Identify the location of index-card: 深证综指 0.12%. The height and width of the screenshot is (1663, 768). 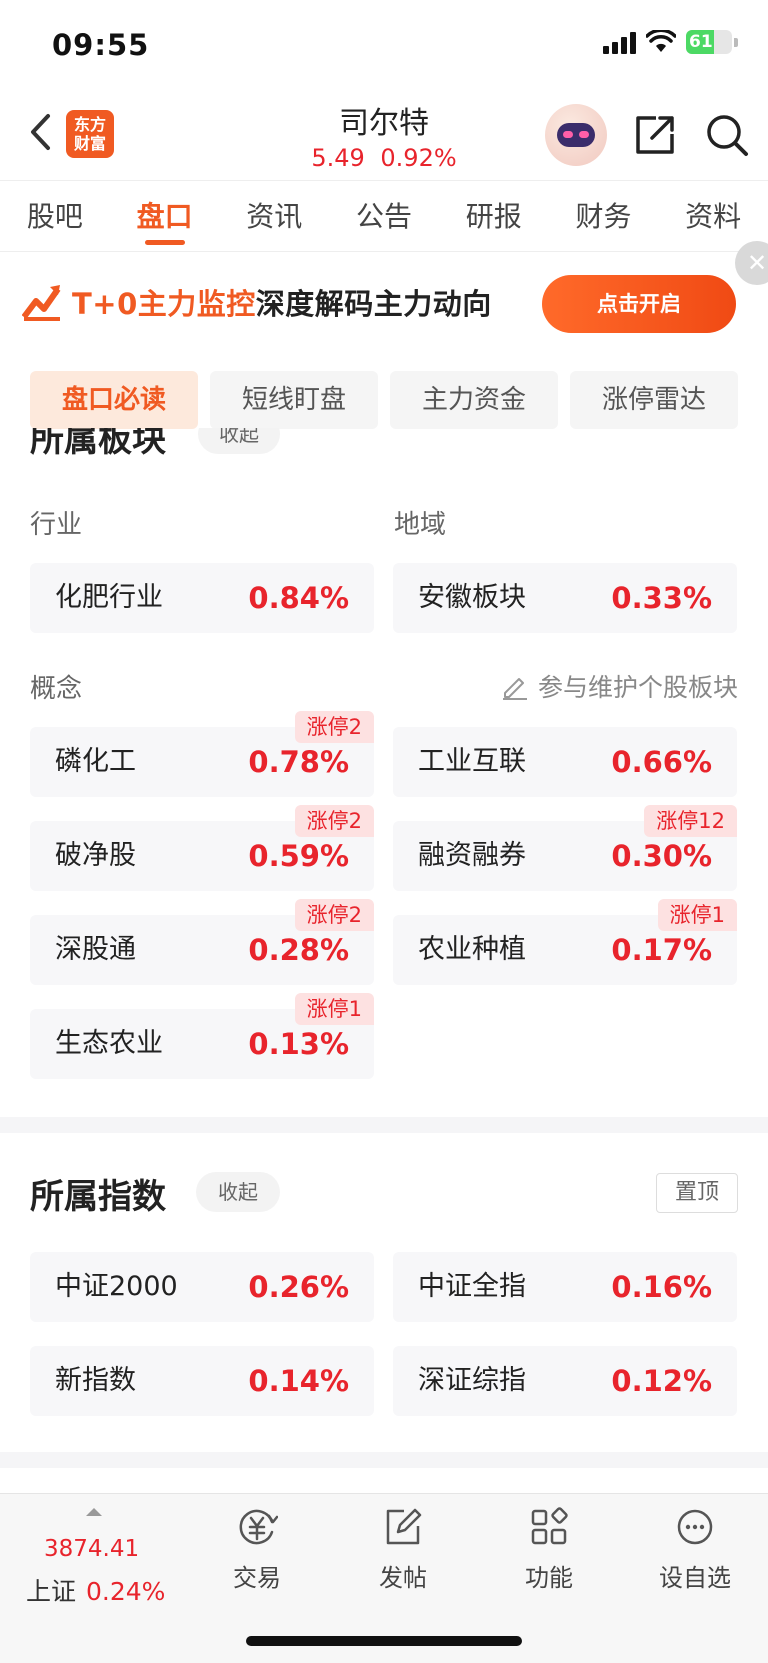
(565, 1381).